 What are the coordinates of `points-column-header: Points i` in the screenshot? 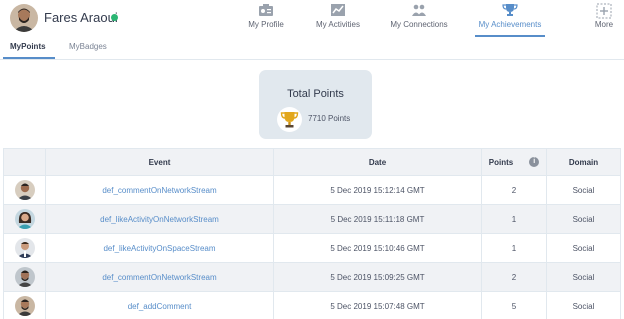 It's located at (513, 162).